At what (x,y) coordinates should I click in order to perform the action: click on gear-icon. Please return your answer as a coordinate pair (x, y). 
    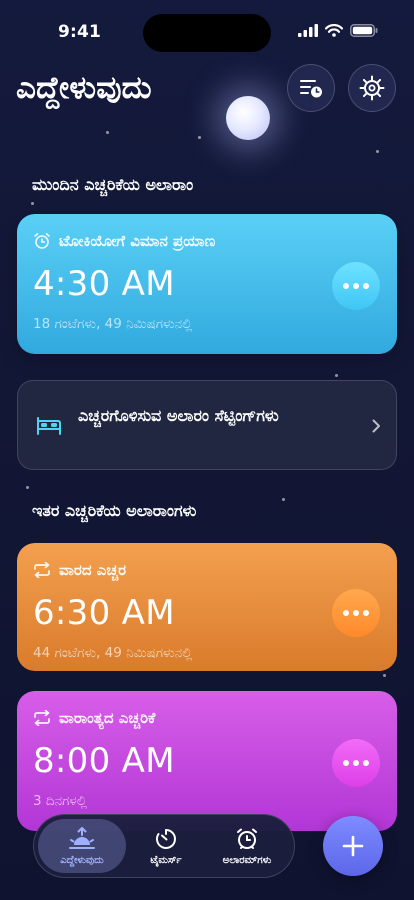
    Looking at the image, I should click on (372, 88).